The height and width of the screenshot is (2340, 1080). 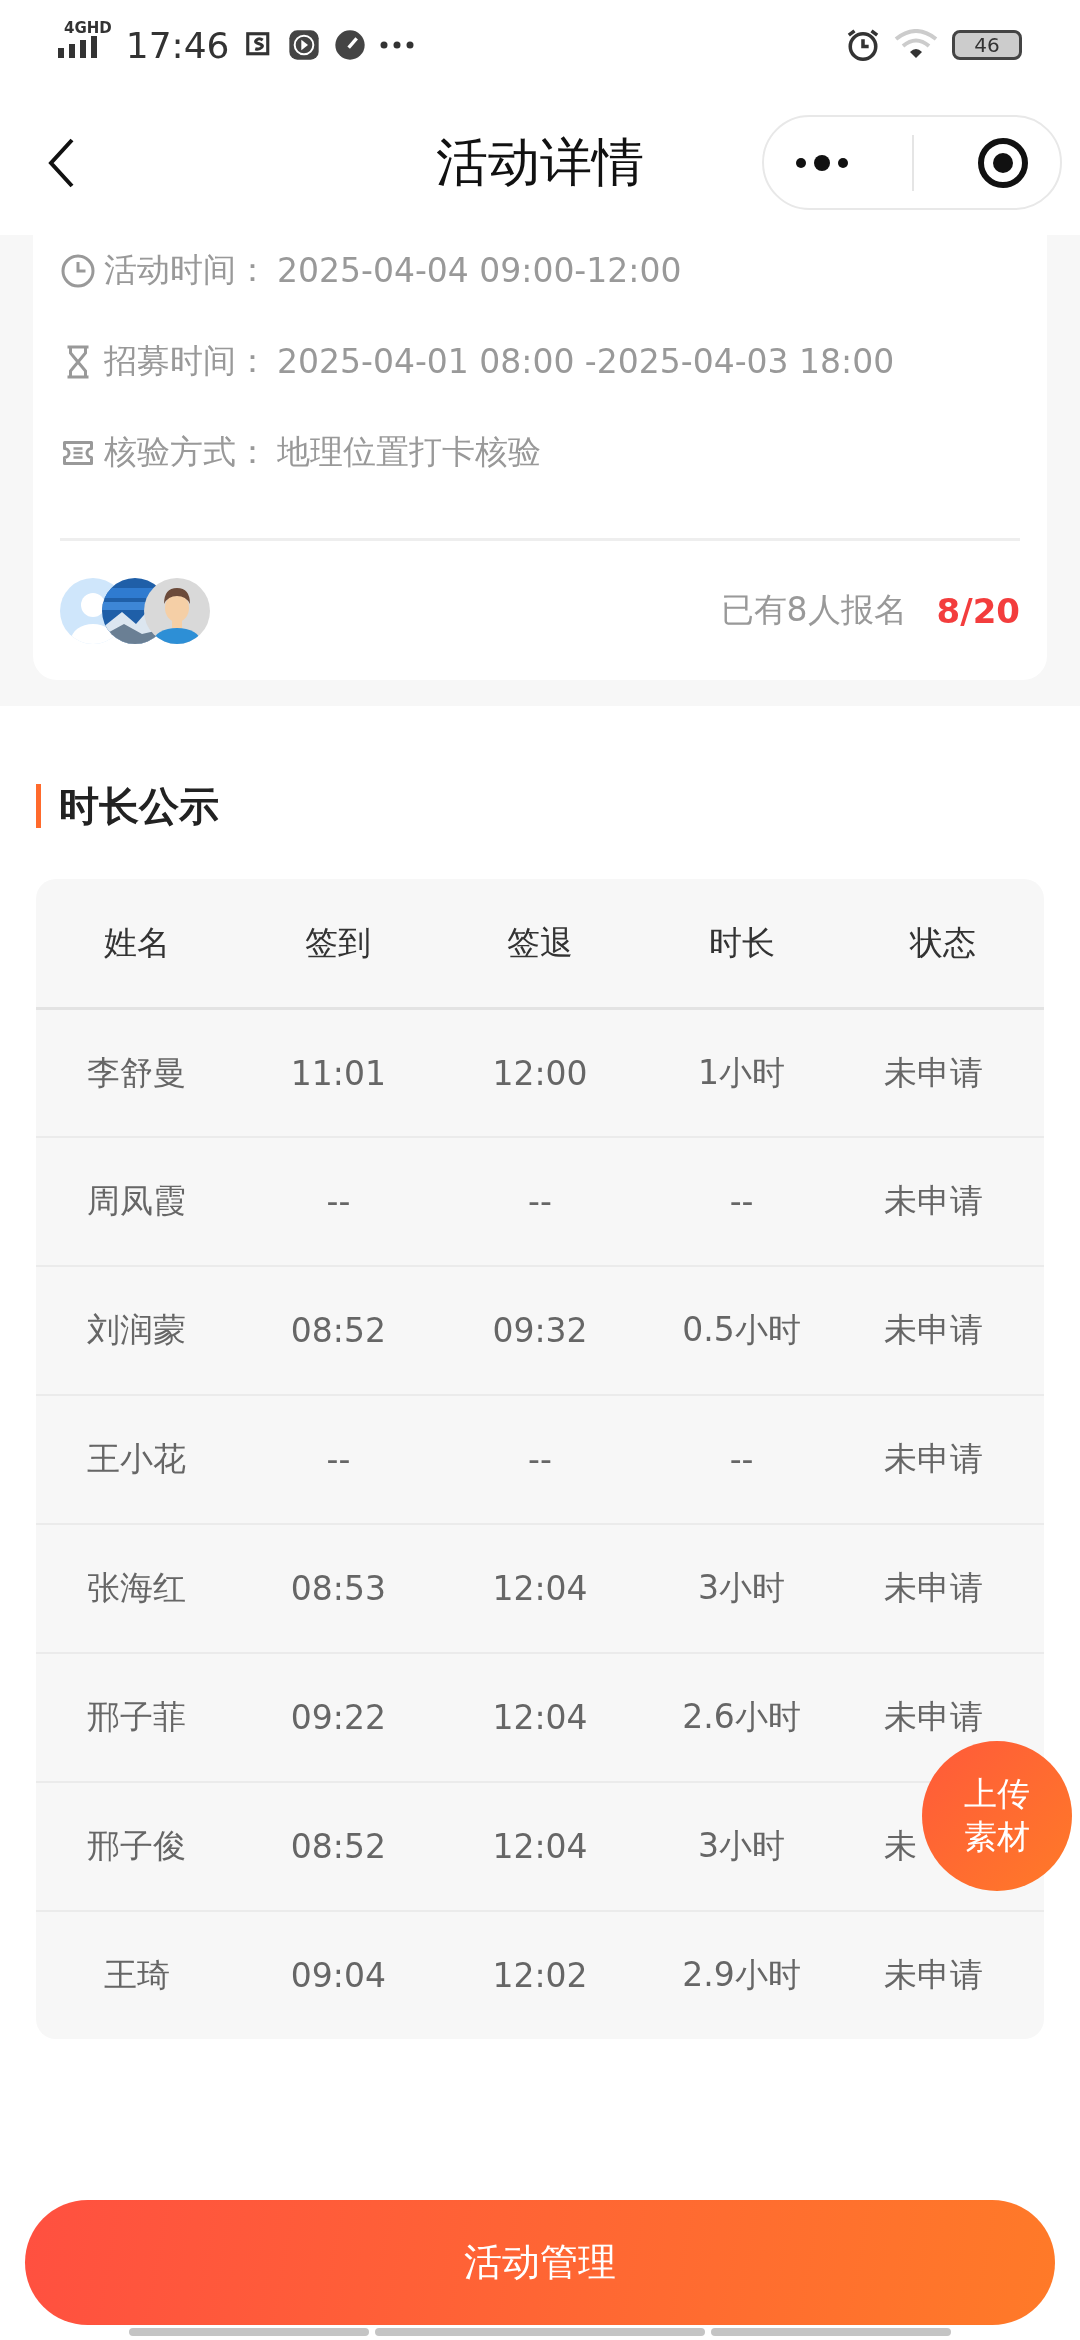 What do you see at coordinates (586, 361) in the screenshot?
I see `info-value: 2025-04-01 08:00 -2025-04-03 18:00` at bounding box center [586, 361].